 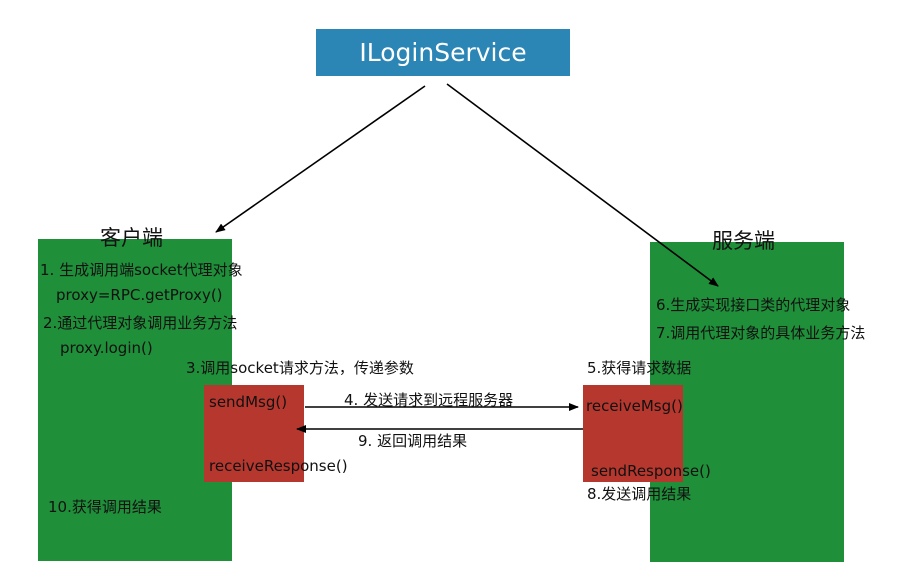 I want to click on arrow-service-to-client, so click(x=320, y=159).